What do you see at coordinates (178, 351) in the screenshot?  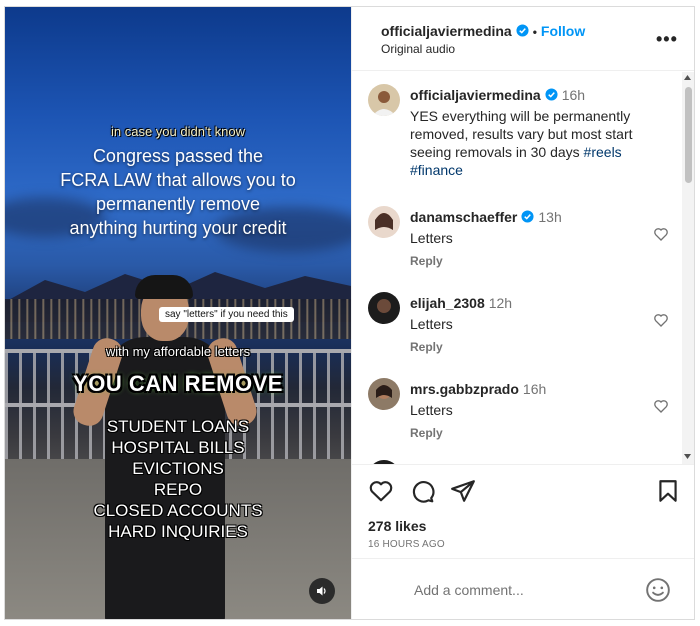 I see `overlay-mid-text: with my affordable letters` at bounding box center [178, 351].